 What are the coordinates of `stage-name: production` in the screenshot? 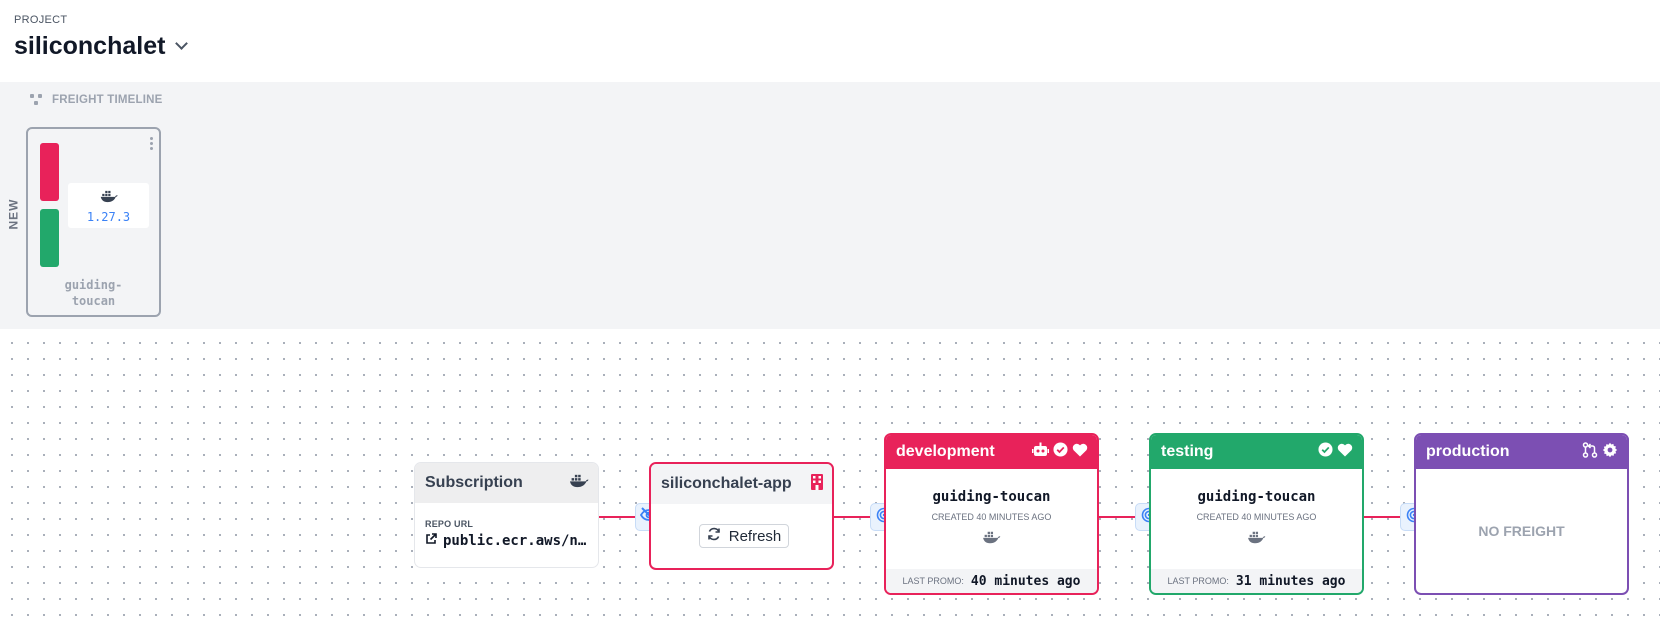 It's located at (1468, 451).